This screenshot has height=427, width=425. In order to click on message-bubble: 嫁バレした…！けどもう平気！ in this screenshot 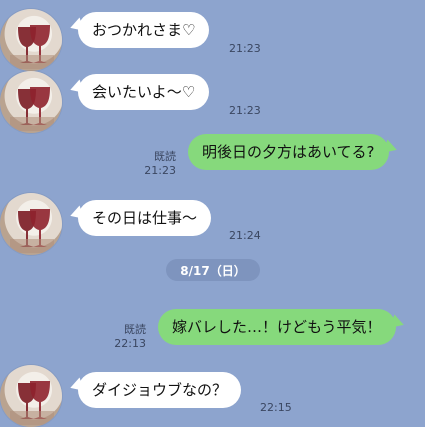, I will do `click(277, 327)`.